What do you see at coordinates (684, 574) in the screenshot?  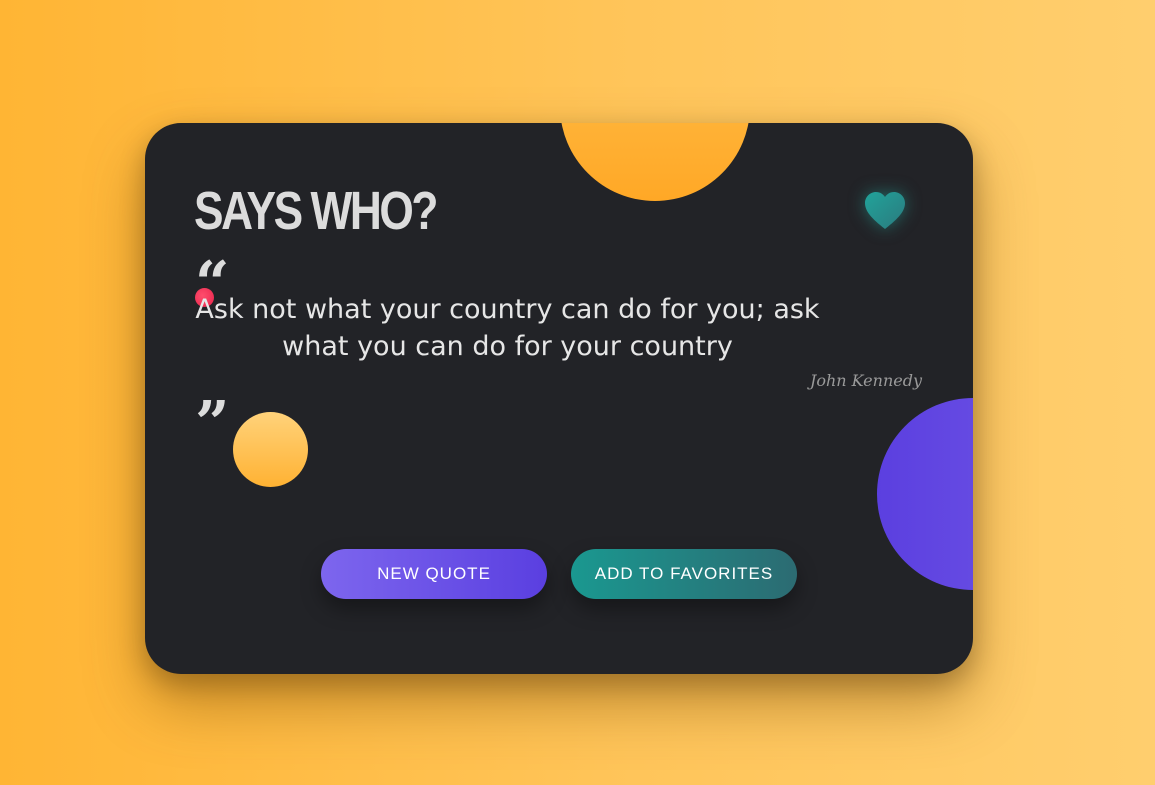 I see `add-to-favorites-button: ADD TO FAVORITES` at bounding box center [684, 574].